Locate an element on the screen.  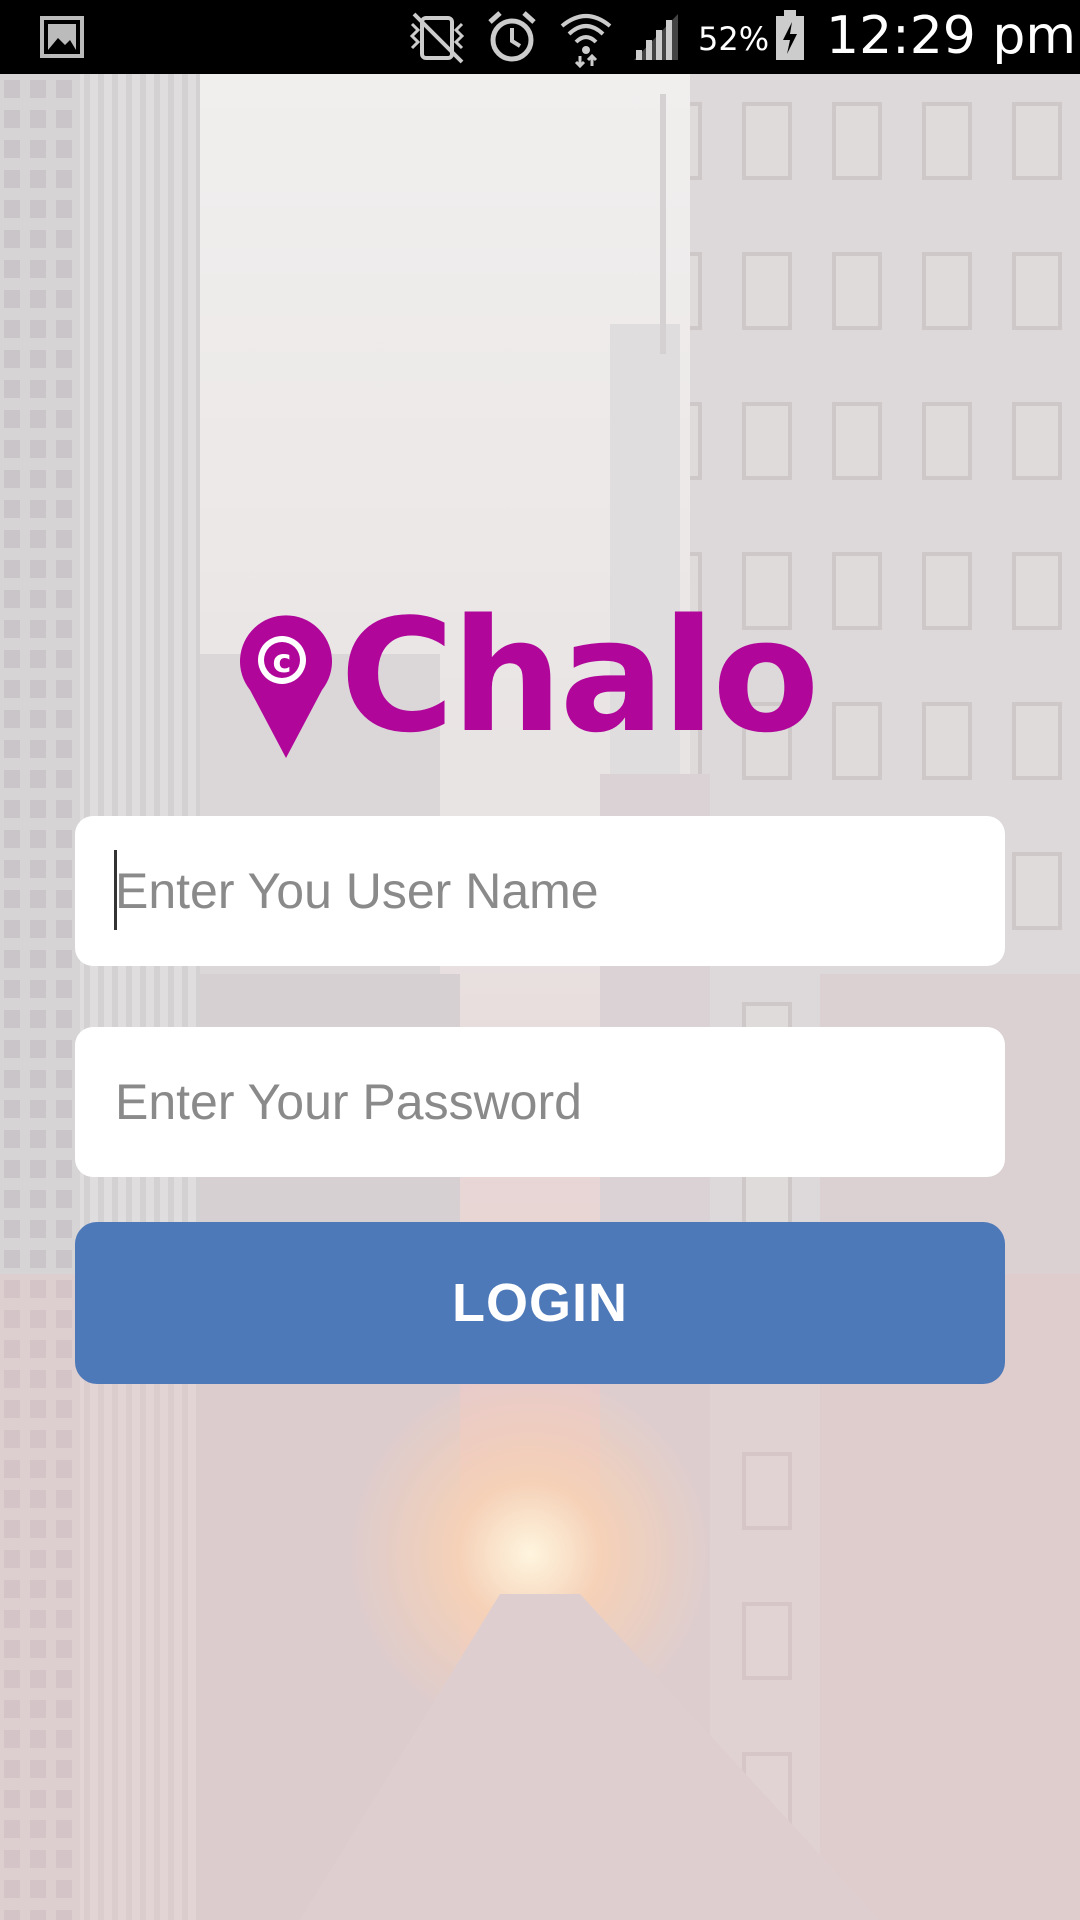
app-logo: c Chalo is located at coordinates (546, 681).